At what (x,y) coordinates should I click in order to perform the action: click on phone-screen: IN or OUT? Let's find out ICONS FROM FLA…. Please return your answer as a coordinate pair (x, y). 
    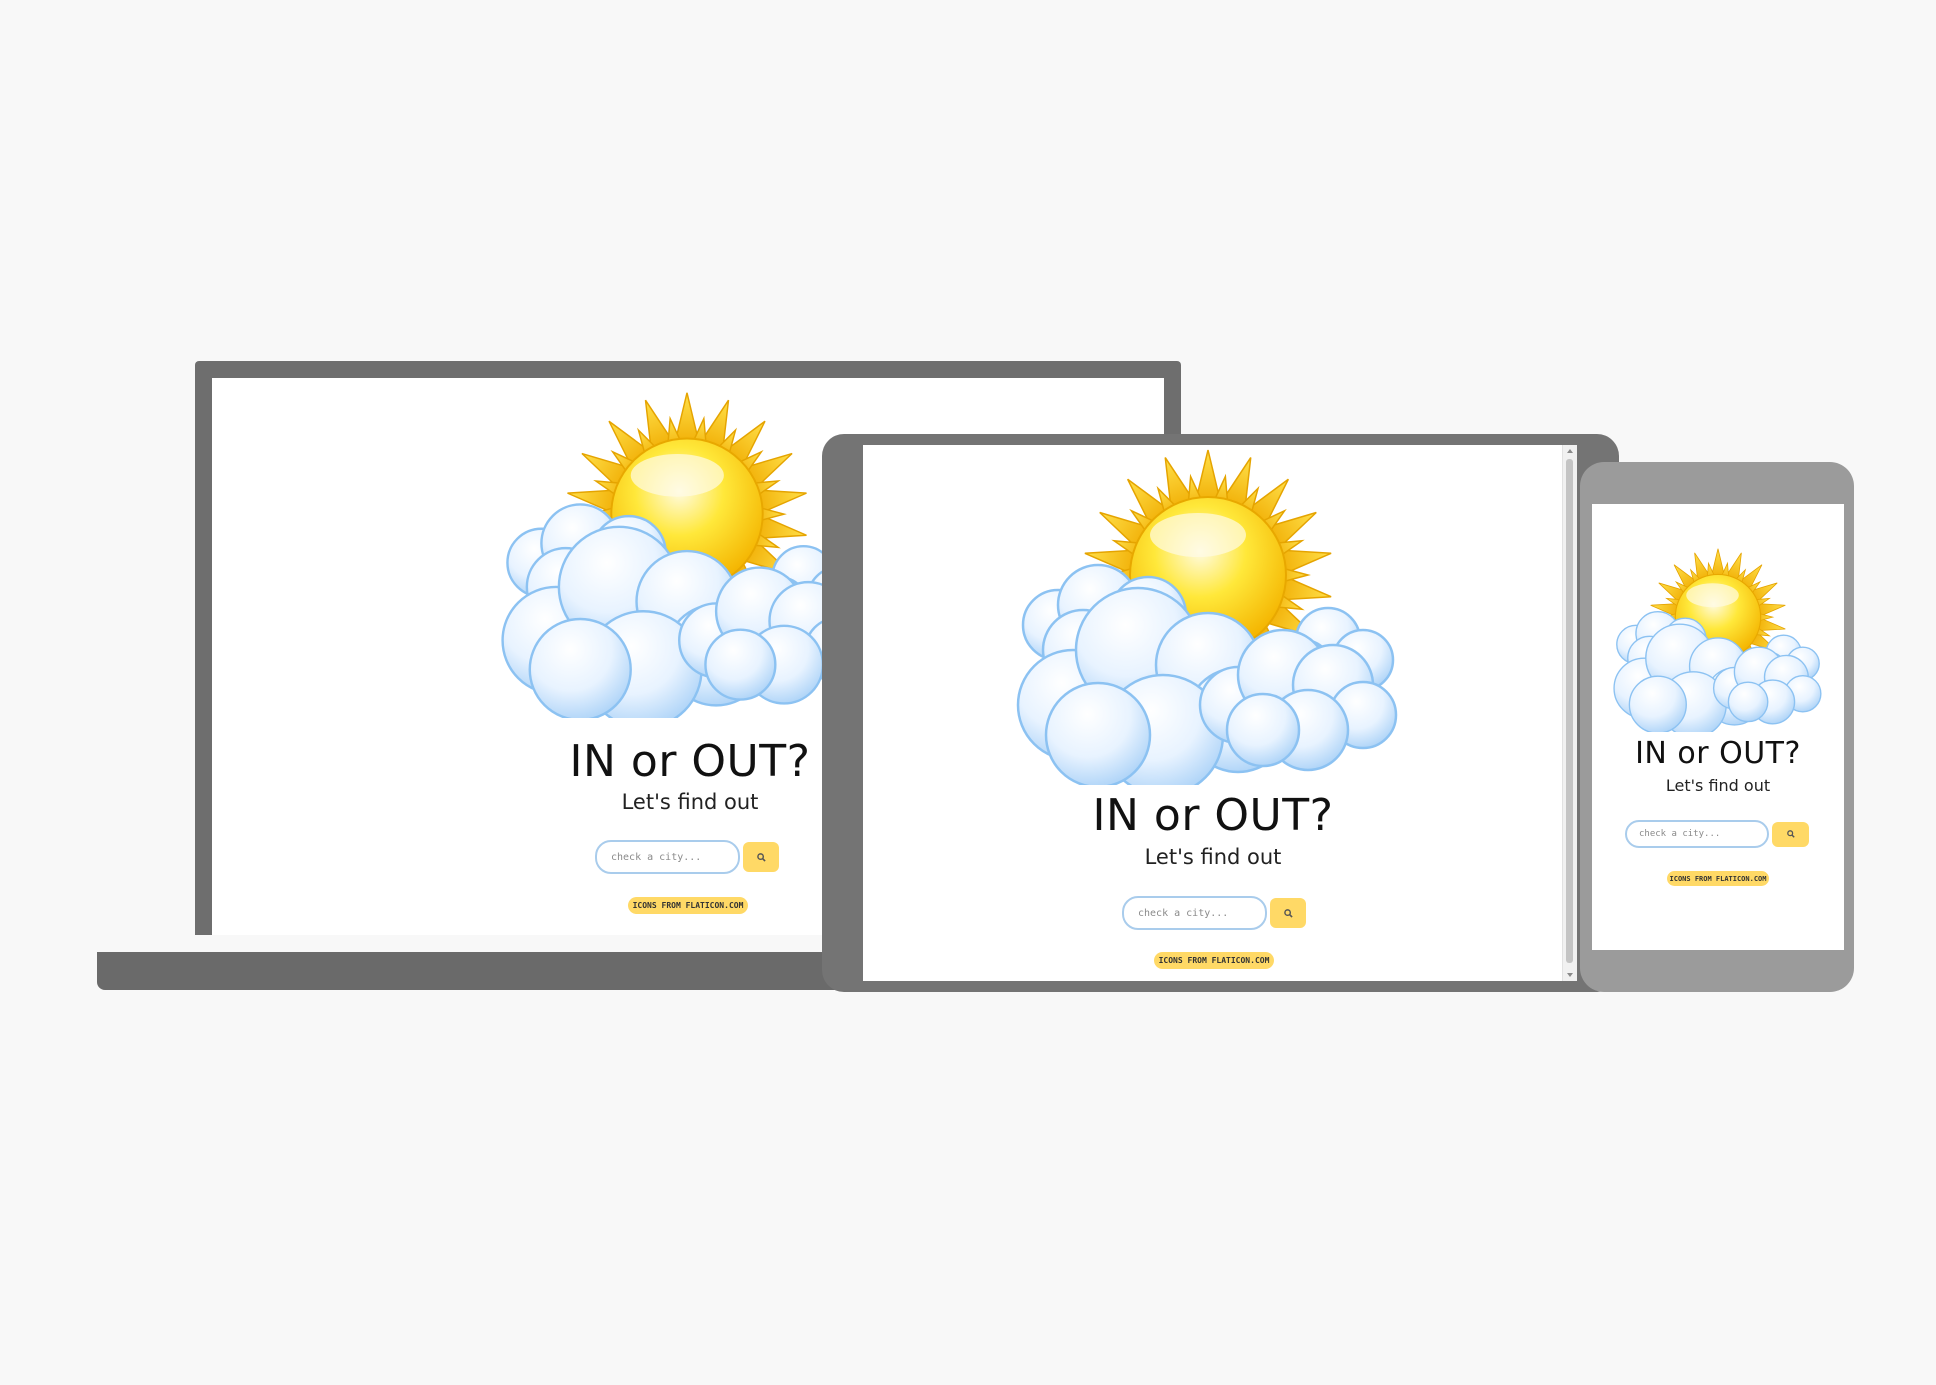
    Looking at the image, I should click on (1718, 727).